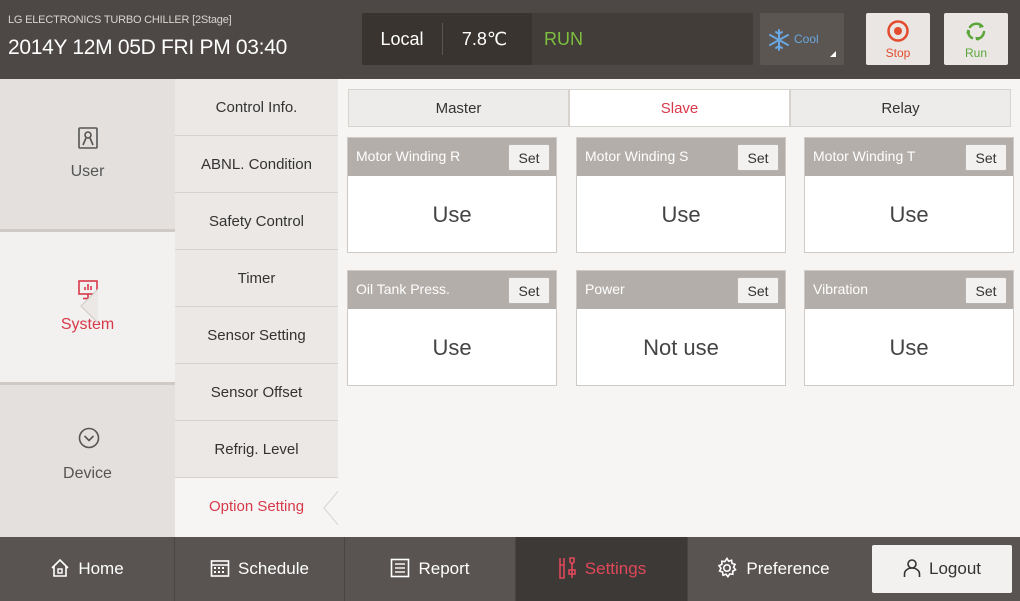  What do you see at coordinates (408, 156) in the screenshot?
I see `option-title: Motor Winding R` at bounding box center [408, 156].